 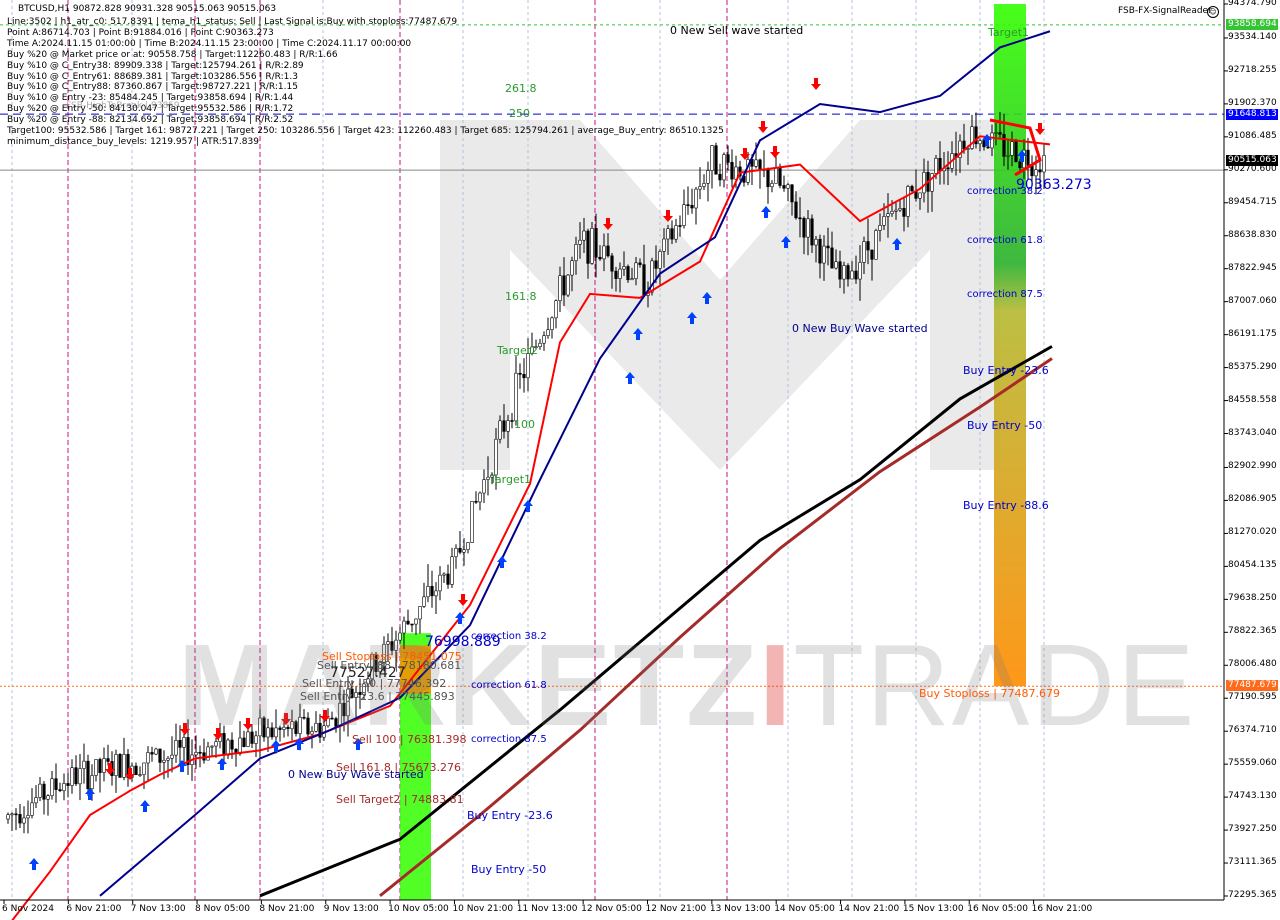 I want to click on brand-label: FSB-FX-SignalReader, so click(x=1165, y=11).